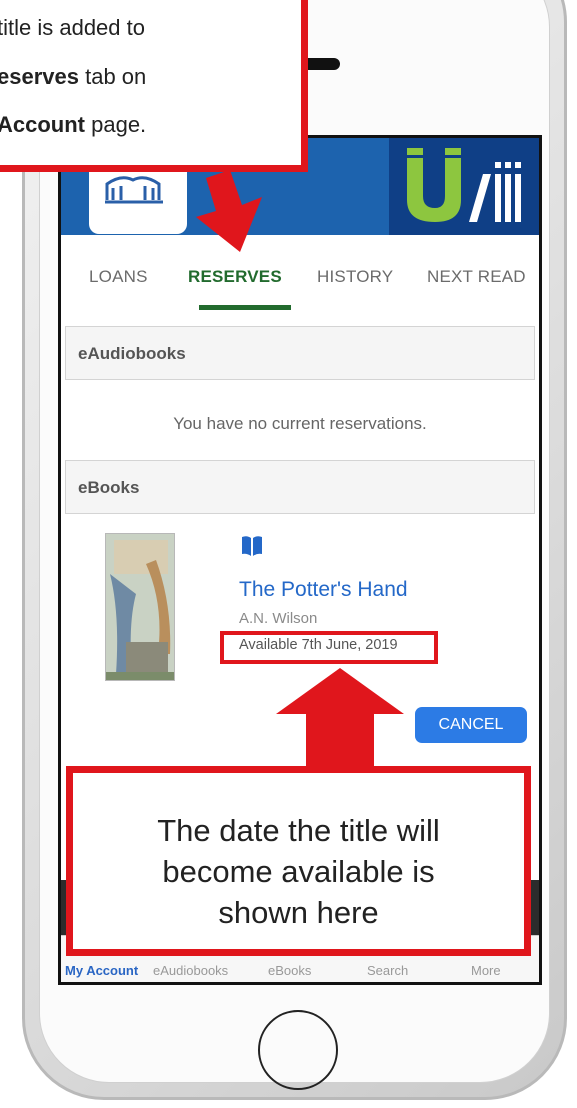  I want to click on callout-line: title is added to, so click(72, 27).